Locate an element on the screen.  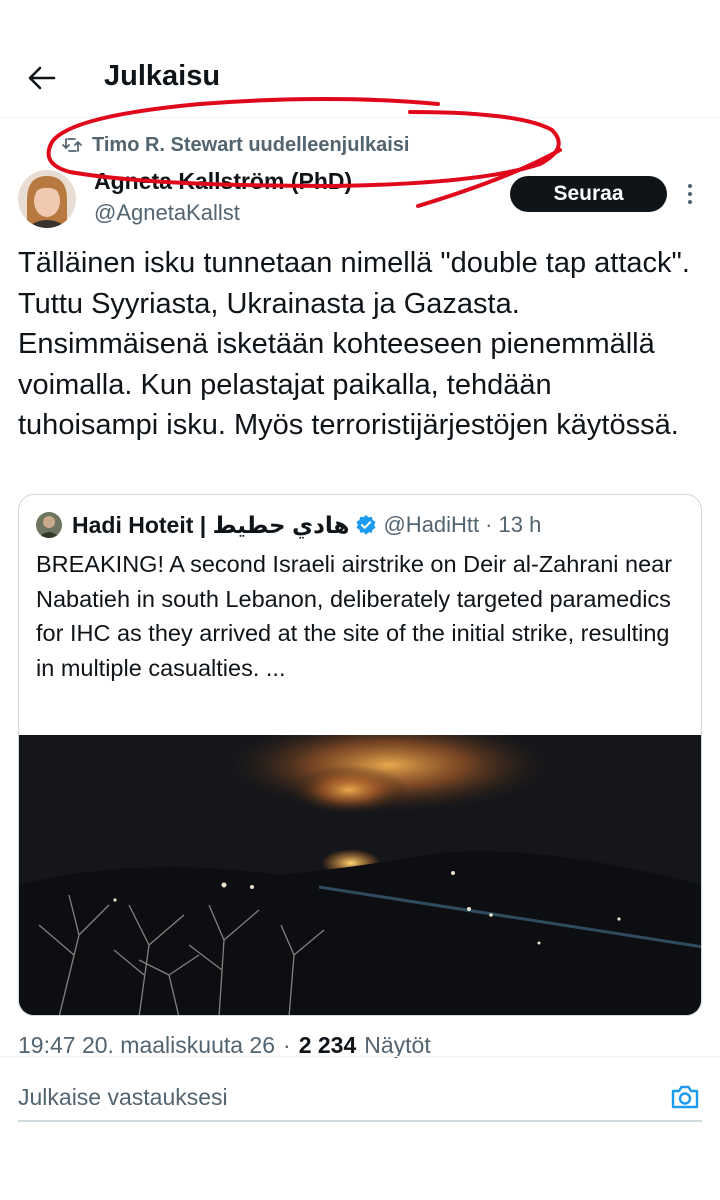
more-vertical-icon is located at coordinates (690, 186).